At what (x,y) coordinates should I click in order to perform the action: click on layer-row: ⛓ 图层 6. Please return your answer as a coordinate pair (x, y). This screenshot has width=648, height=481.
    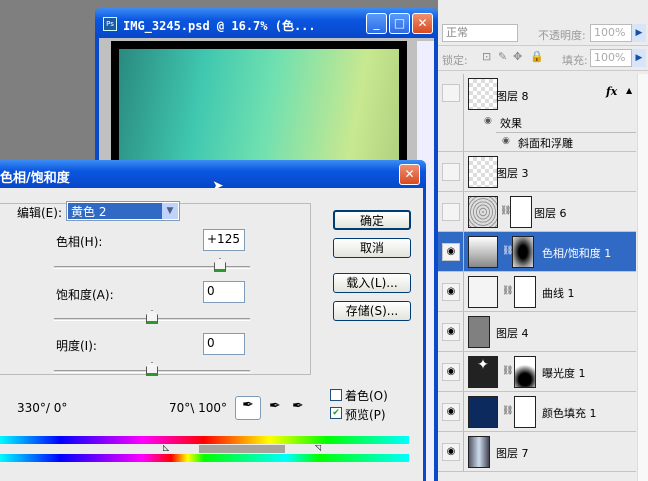
    Looking at the image, I should click on (537, 212).